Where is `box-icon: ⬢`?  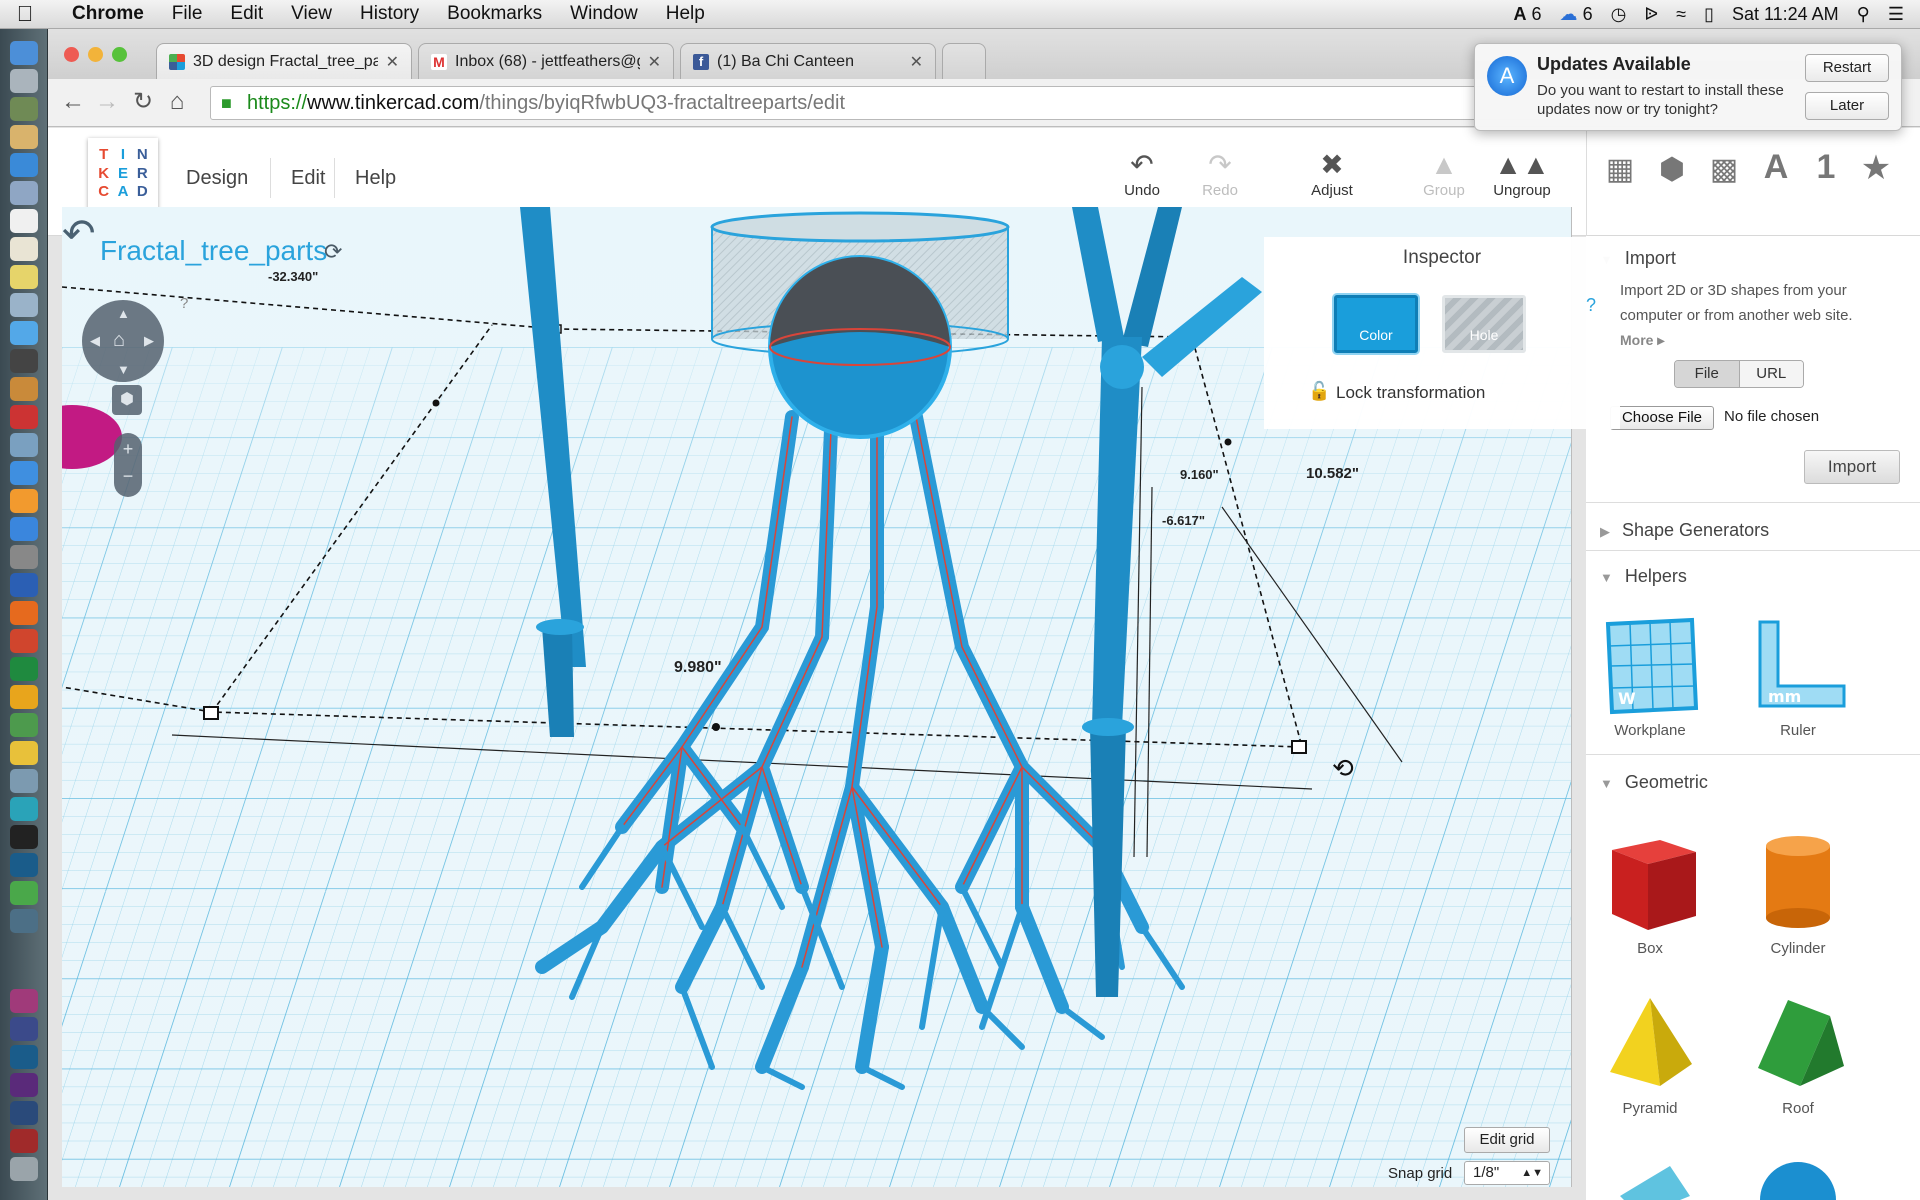
box-icon: ⬢ is located at coordinates (1672, 169).